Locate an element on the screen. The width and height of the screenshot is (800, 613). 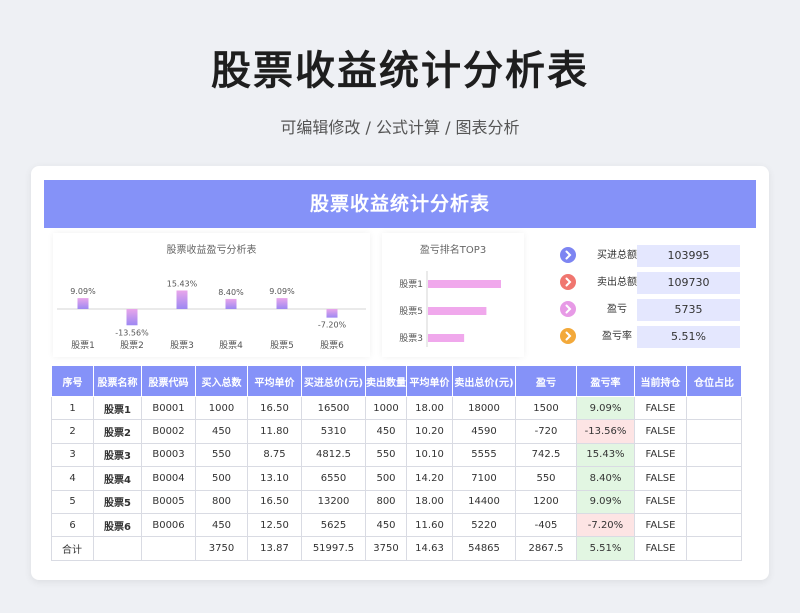
table-cell: 3 is located at coordinates (72, 455).